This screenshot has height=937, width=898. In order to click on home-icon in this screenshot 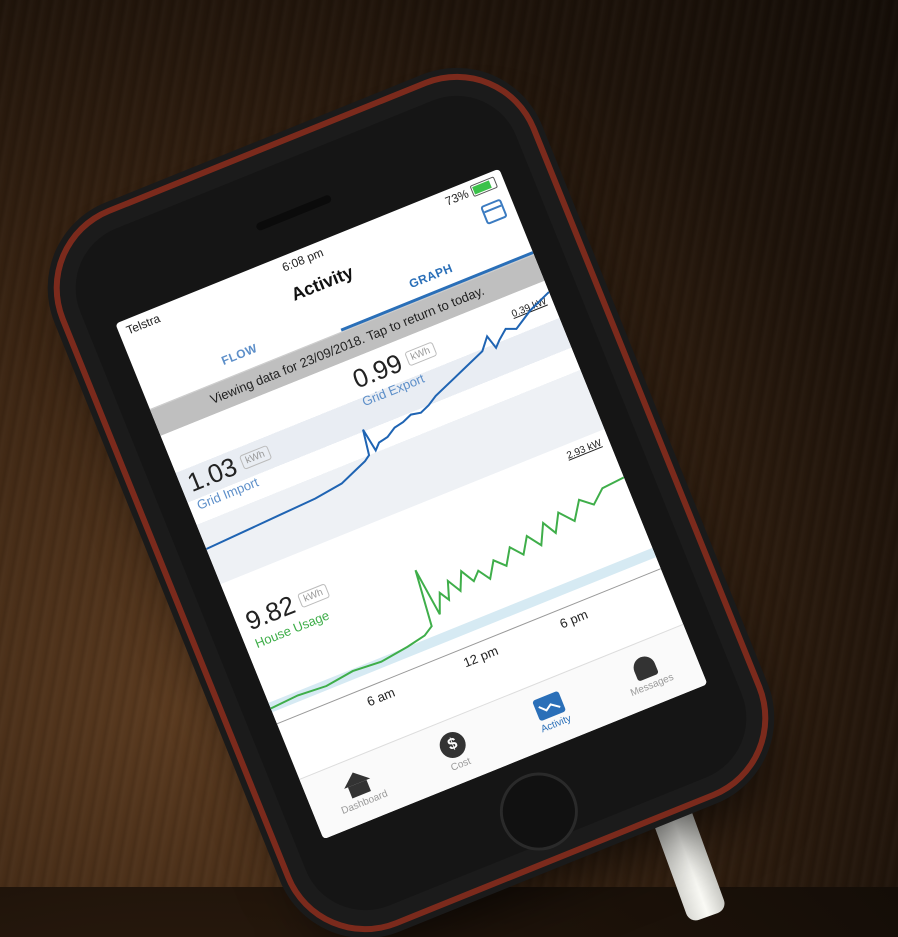, I will do `click(354, 778)`.